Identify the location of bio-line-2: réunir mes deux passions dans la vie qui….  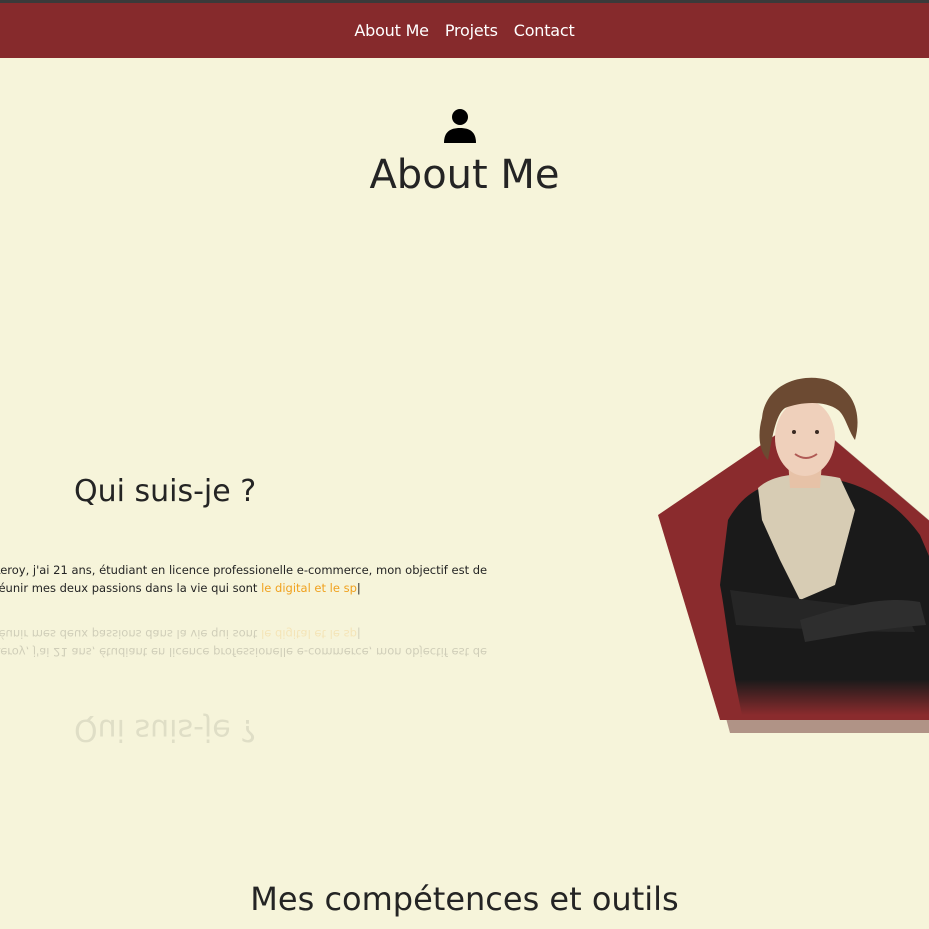
(131, 588).